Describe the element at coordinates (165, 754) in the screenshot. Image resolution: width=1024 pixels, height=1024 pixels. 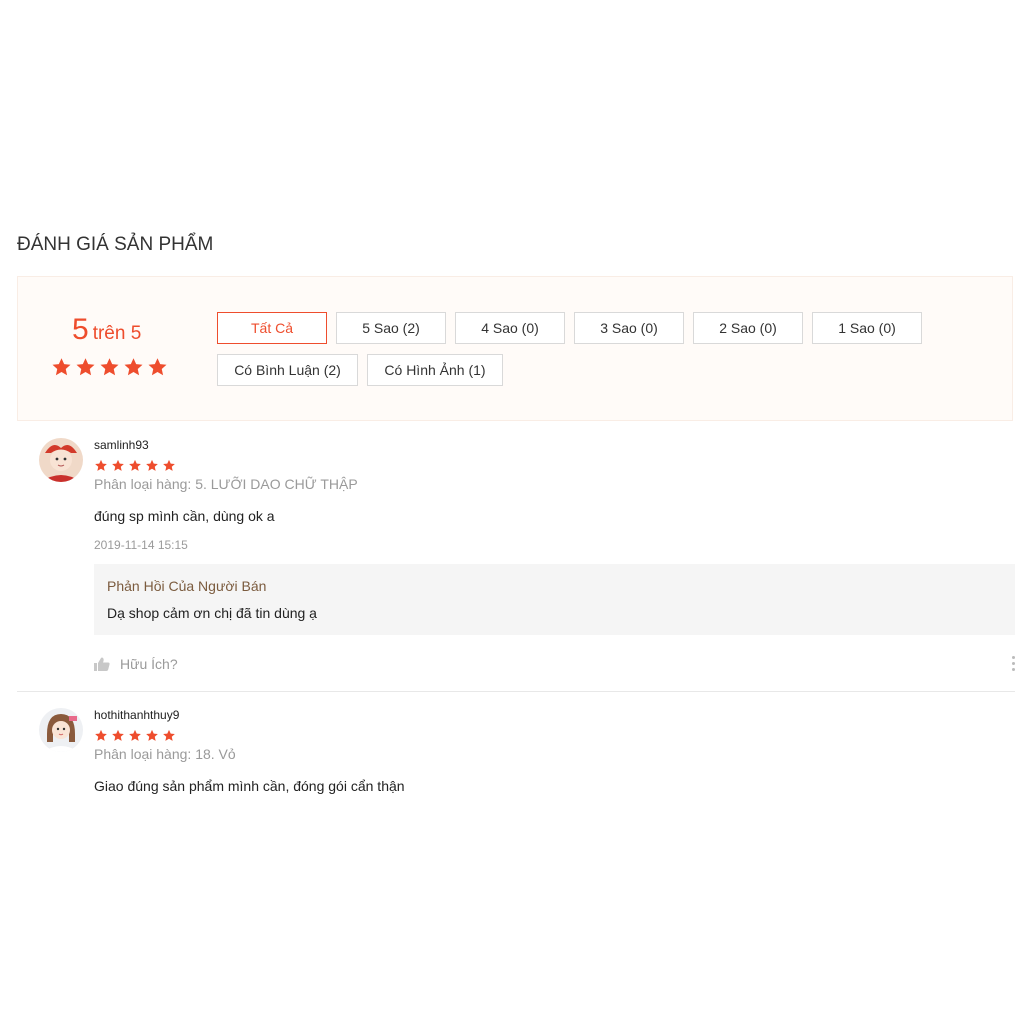
I see `variant-label: Phân loại hàng: 18. Vỏ` at that location.